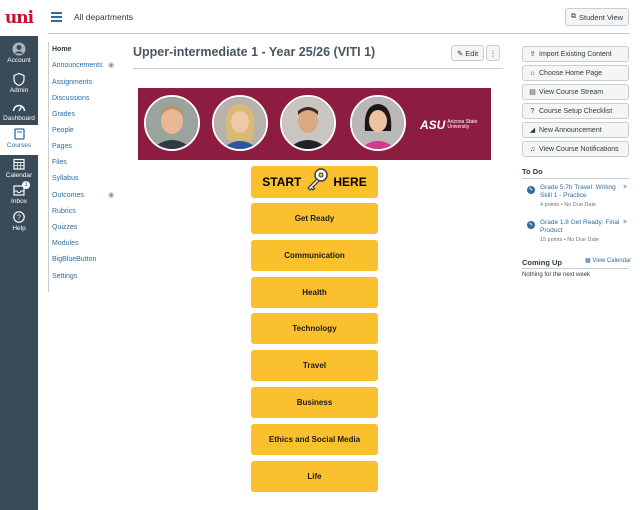  I want to click on new-announcement-button: ◢ New Announcement, so click(575, 130).